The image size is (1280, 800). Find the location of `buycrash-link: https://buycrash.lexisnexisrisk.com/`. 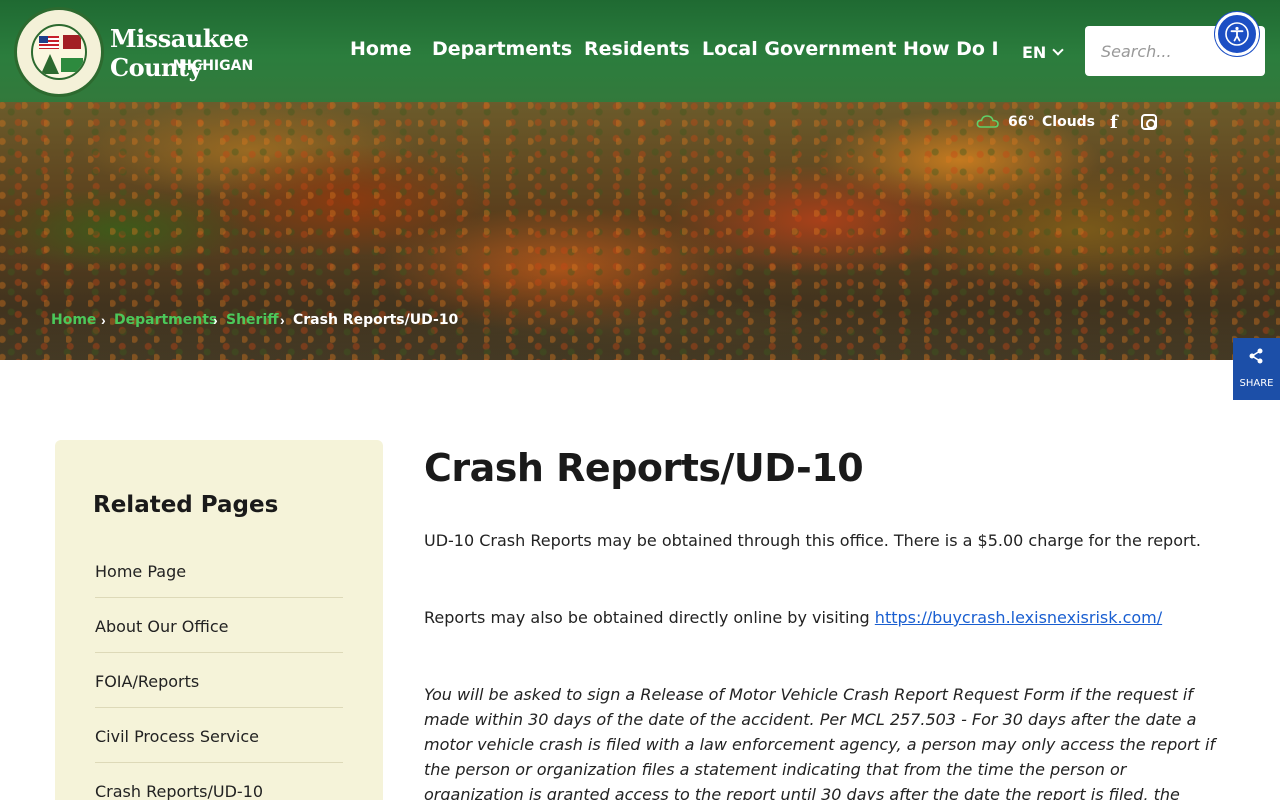

buycrash-link: https://buycrash.lexisnexisrisk.com/ is located at coordinates (1018, 617).